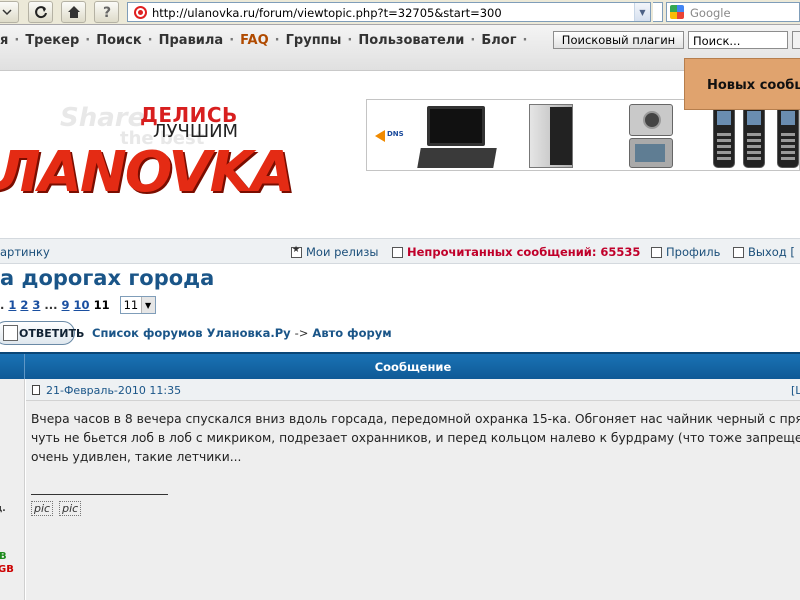 The image size is (800, 600). I want to click on page-link-1: 1, so click(12, 305).